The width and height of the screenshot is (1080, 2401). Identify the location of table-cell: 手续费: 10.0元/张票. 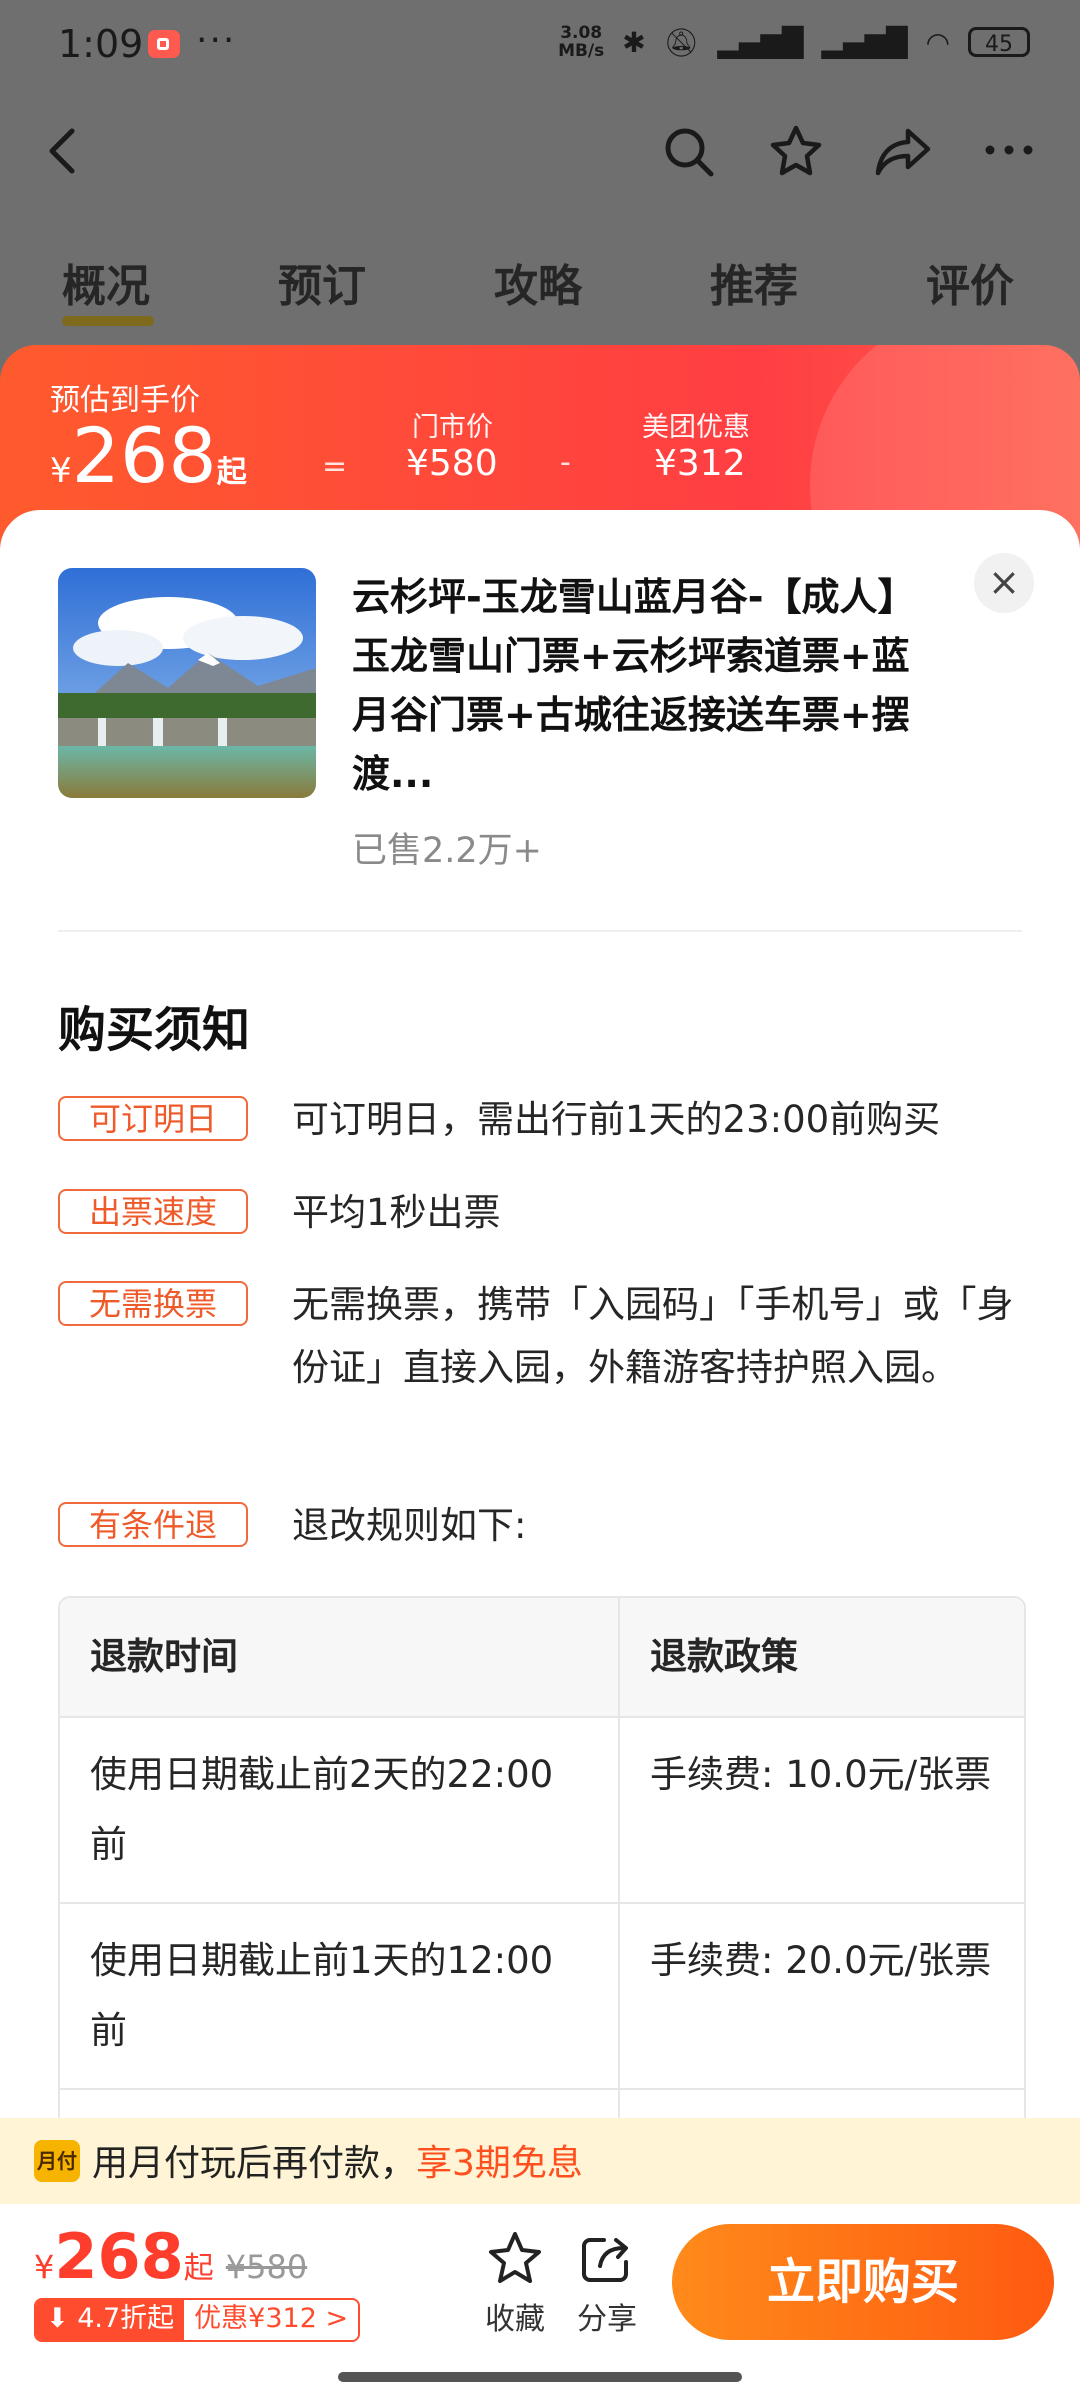
(821, 1774).